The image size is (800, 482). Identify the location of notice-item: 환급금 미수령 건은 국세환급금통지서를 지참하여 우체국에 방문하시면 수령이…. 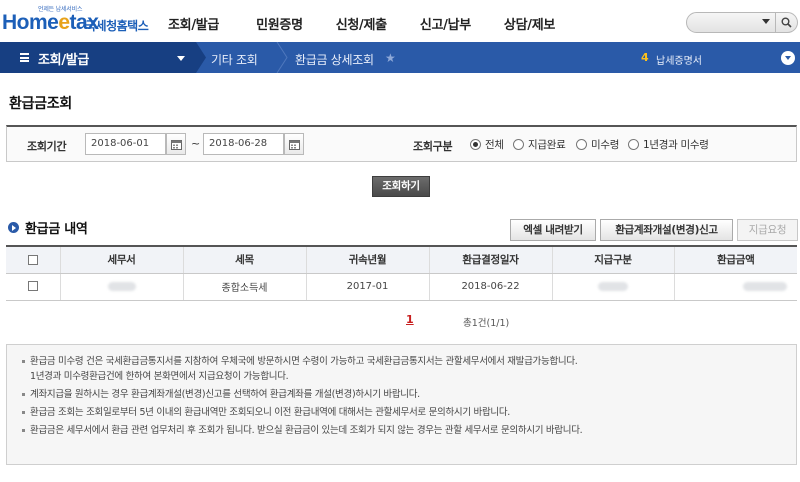
(408, 369).